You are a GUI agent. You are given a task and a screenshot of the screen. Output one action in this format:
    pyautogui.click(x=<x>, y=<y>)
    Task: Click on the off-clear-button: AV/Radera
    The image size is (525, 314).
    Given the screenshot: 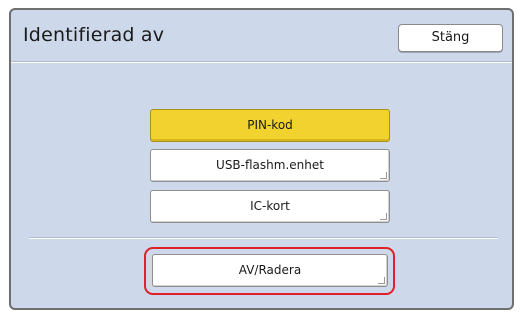 What is the action you would take?
    pyautogui.click(x=270, y=270)
    